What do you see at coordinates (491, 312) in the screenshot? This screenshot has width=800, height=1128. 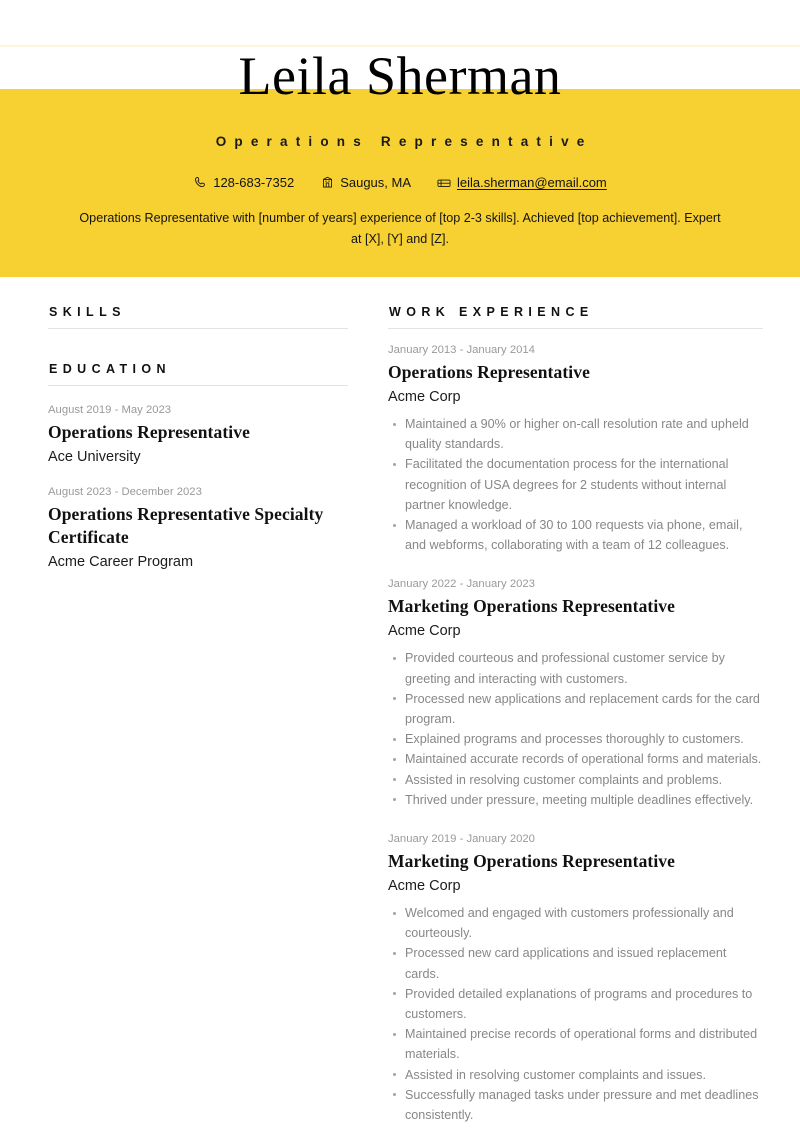 I see `section-work-experience-title: WORK EXPERIENCE` at bounding box center [491, 312].